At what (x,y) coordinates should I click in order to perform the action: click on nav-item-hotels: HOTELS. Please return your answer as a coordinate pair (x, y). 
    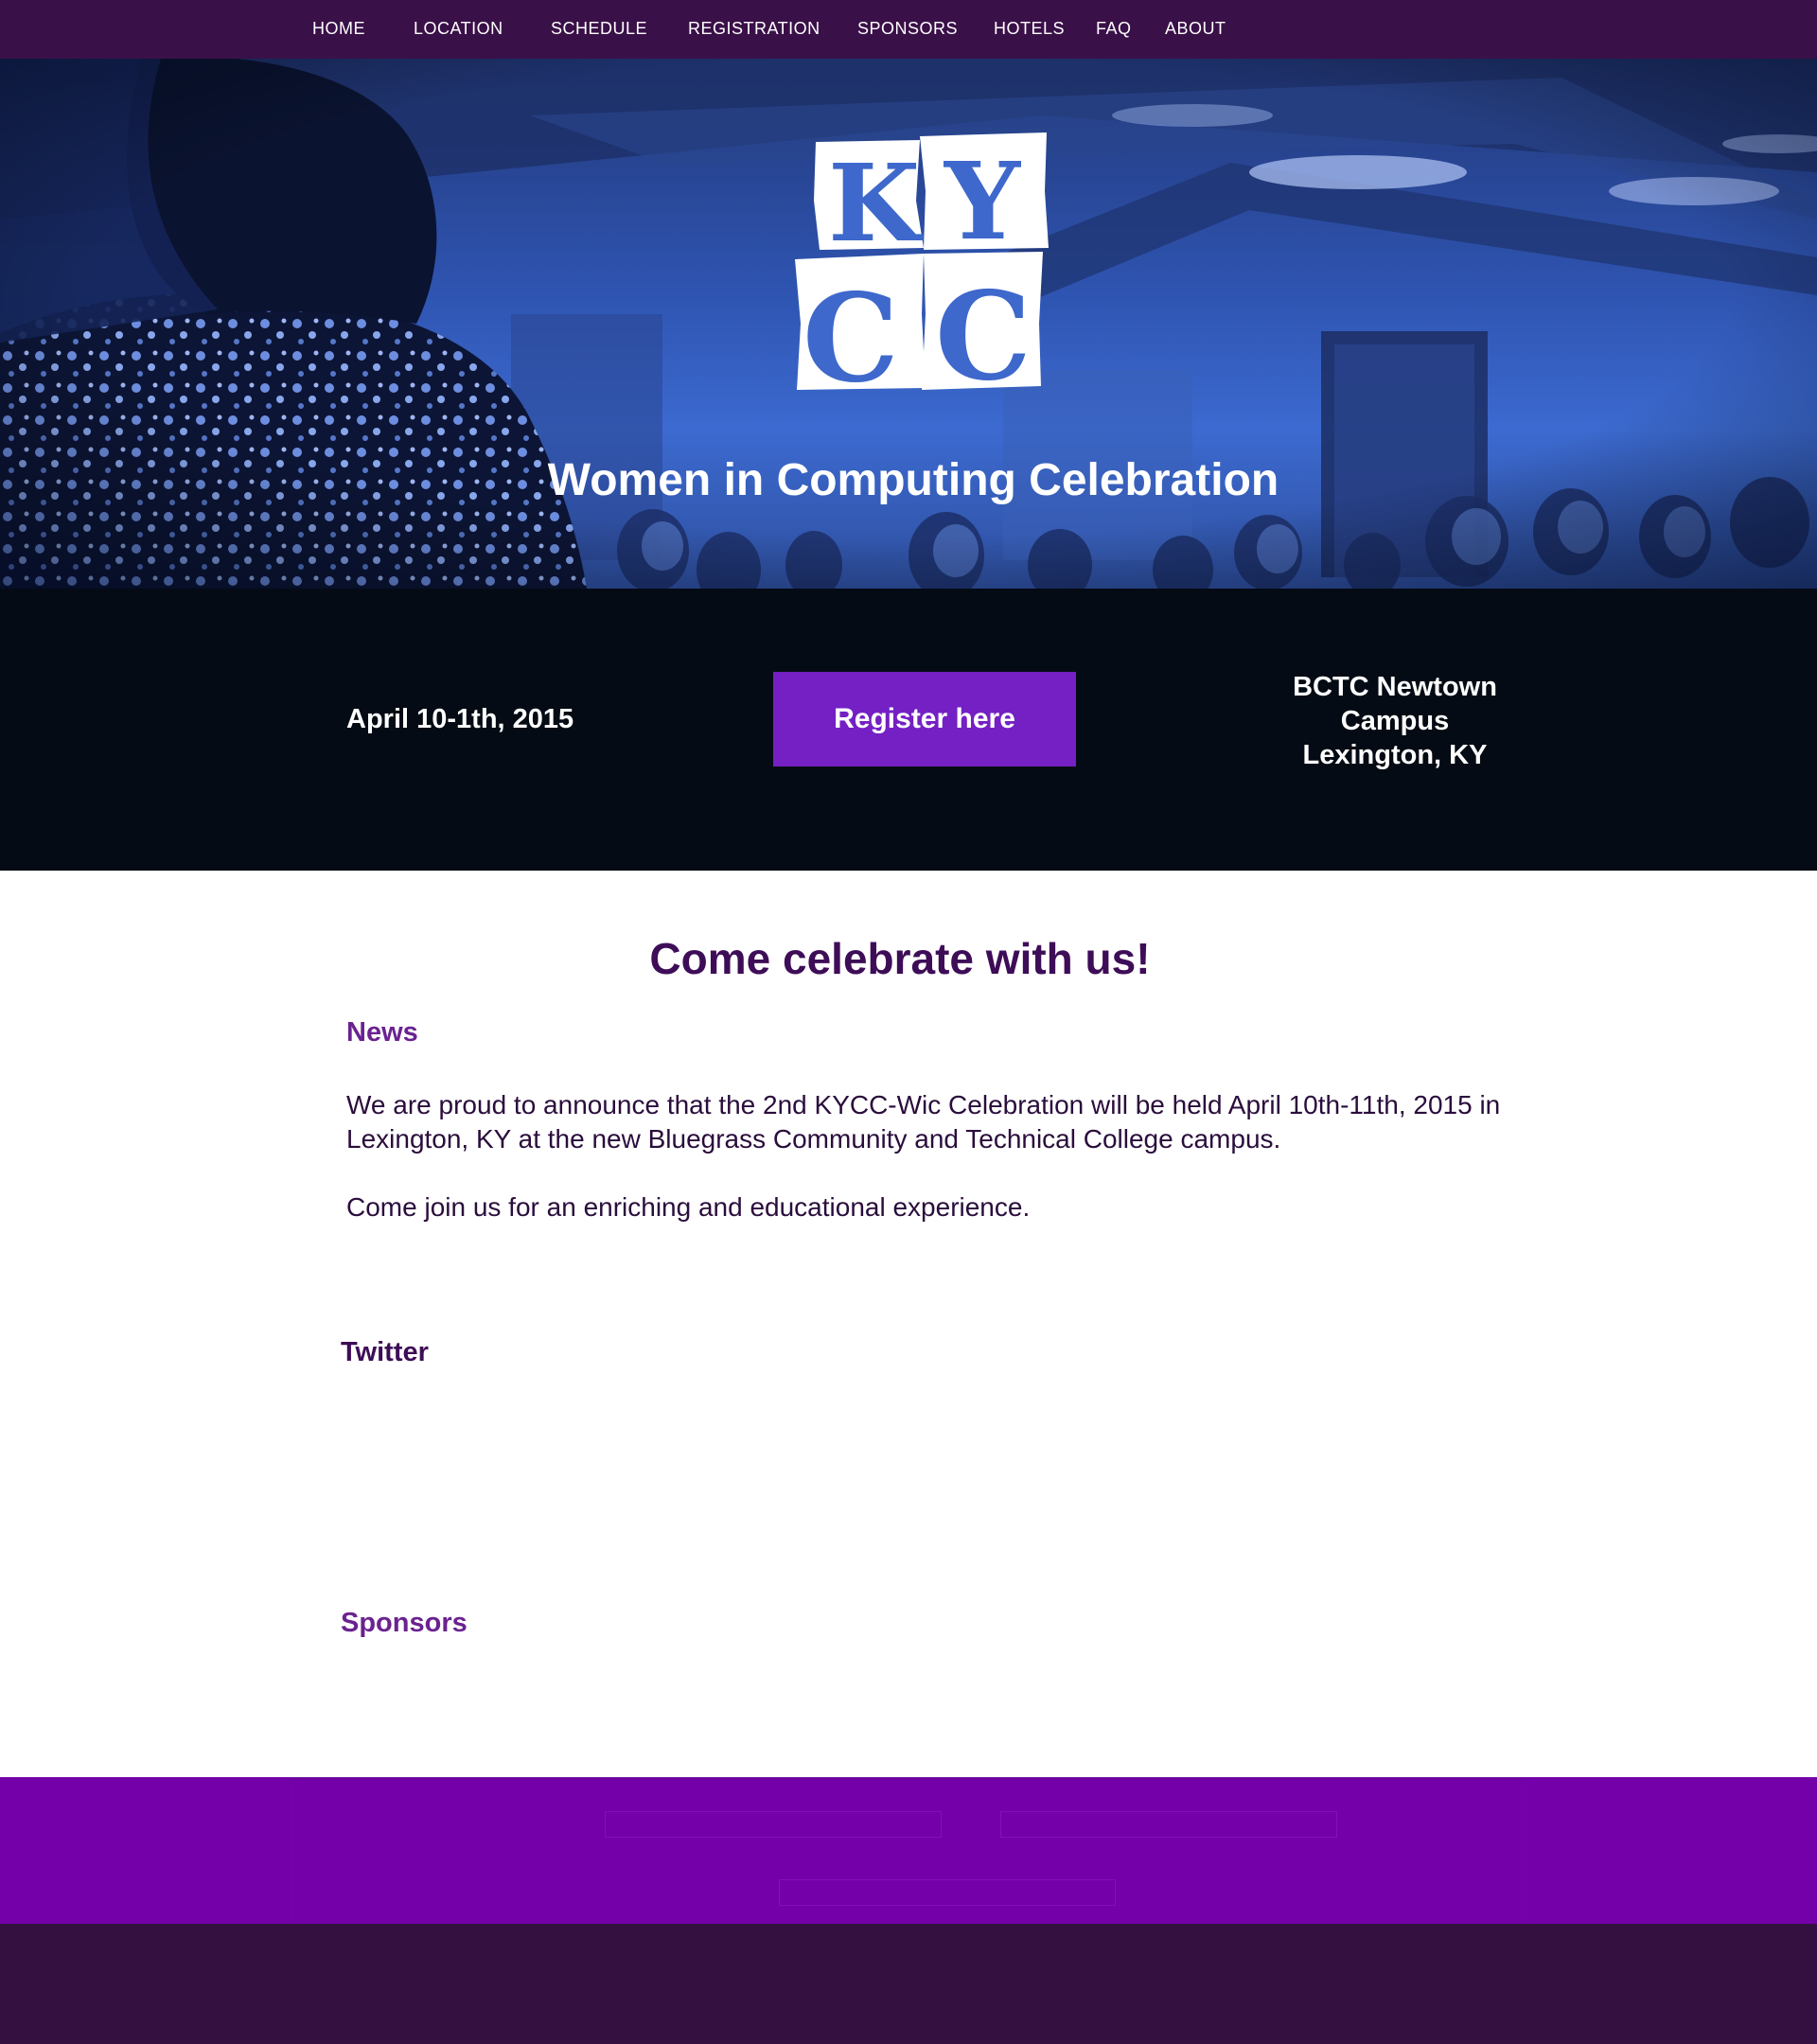
    Looking at the image, I should click on (1030, 29).